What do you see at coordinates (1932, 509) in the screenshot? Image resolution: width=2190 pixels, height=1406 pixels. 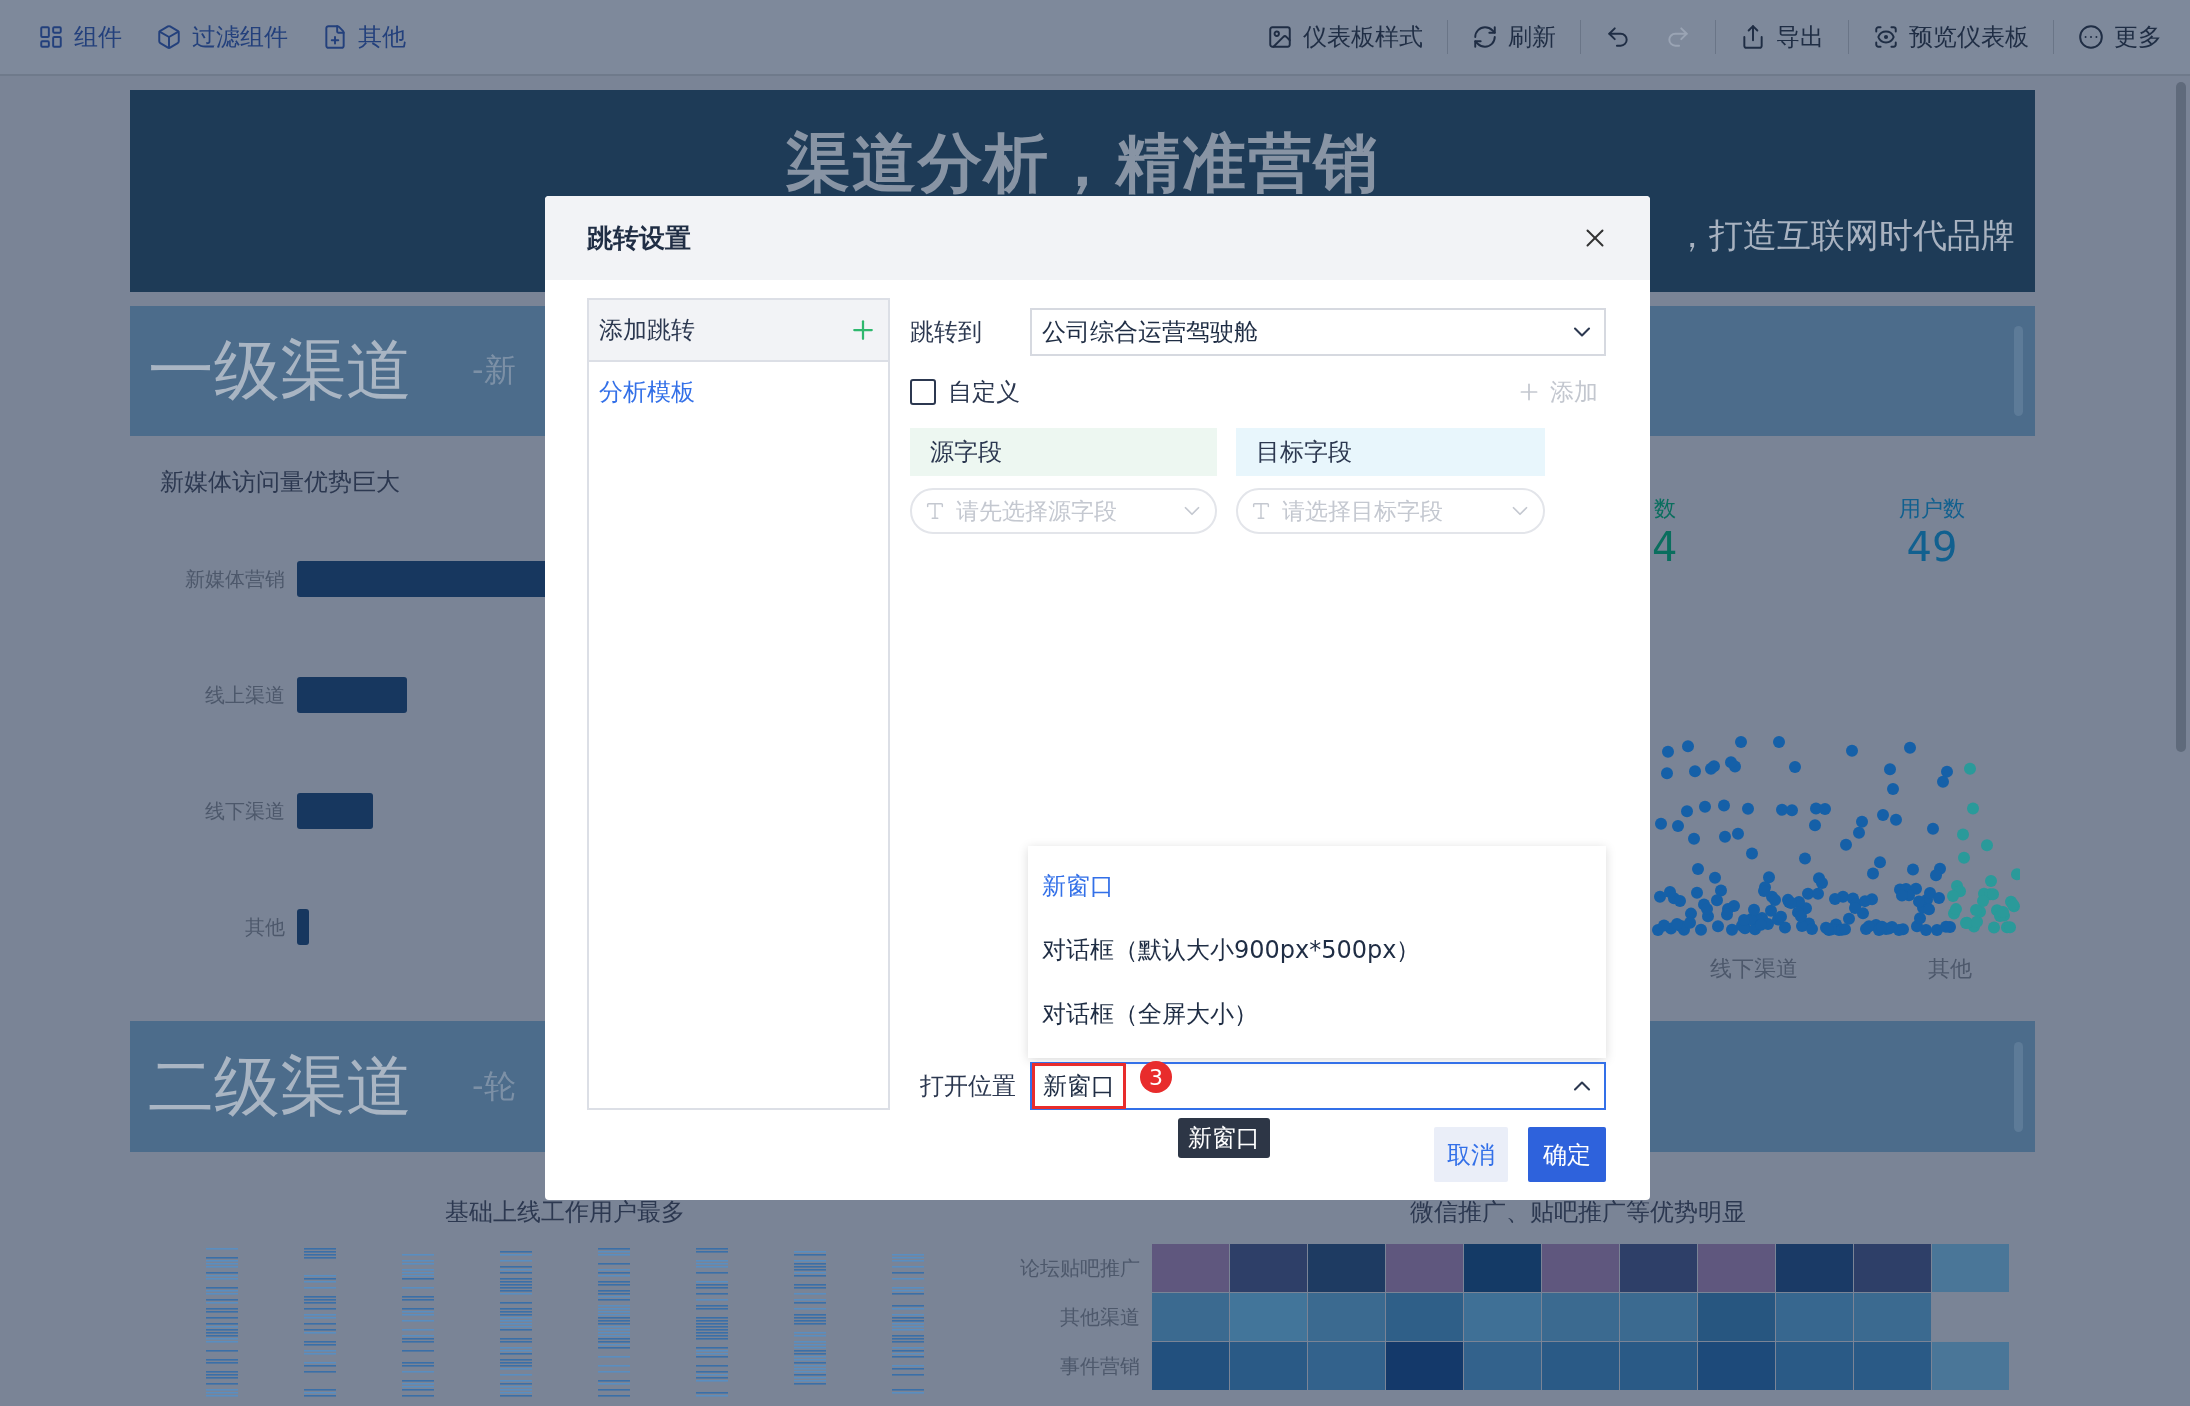 I see `metric-label: 用户数` at bounding box center [1932, 509].